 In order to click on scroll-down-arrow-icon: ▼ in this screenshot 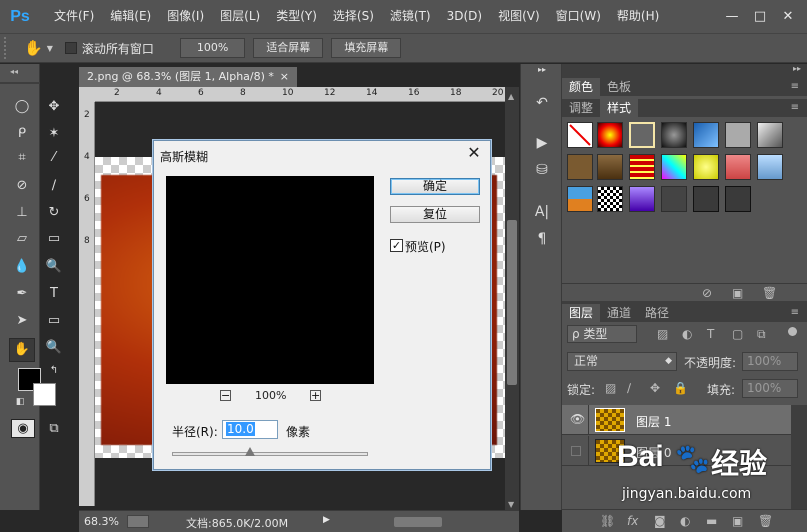, I will do `click(511, 504)`.